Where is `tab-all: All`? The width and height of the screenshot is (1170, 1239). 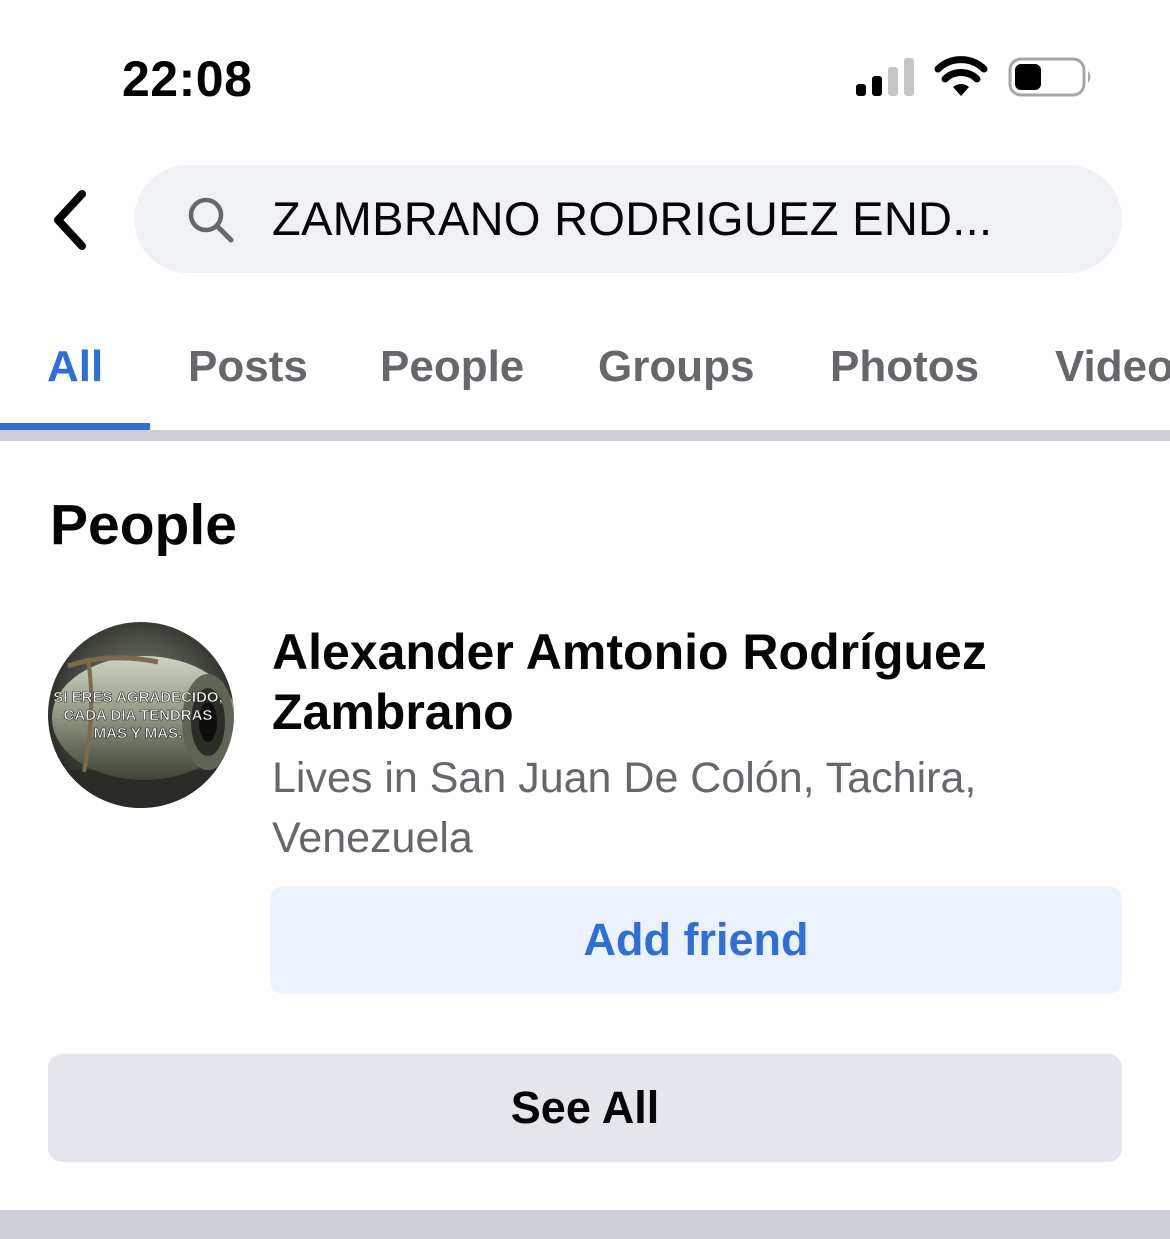
tab-all: All is located at coordinates (75, 367).